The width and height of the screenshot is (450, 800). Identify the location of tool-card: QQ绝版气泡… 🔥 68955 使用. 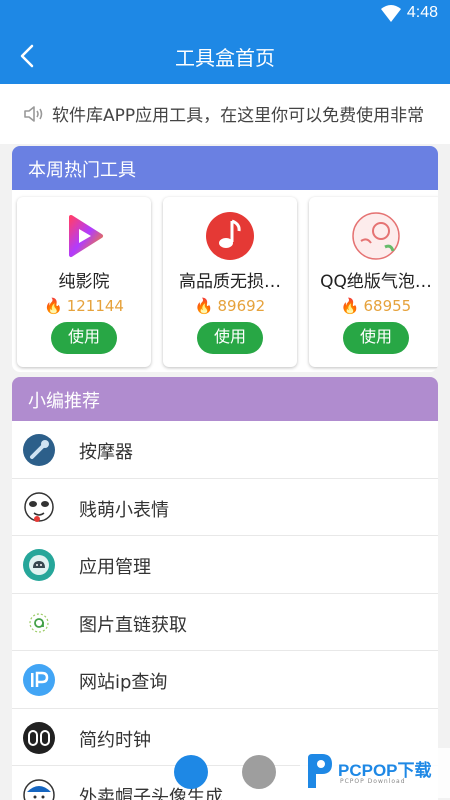
(373, 282).